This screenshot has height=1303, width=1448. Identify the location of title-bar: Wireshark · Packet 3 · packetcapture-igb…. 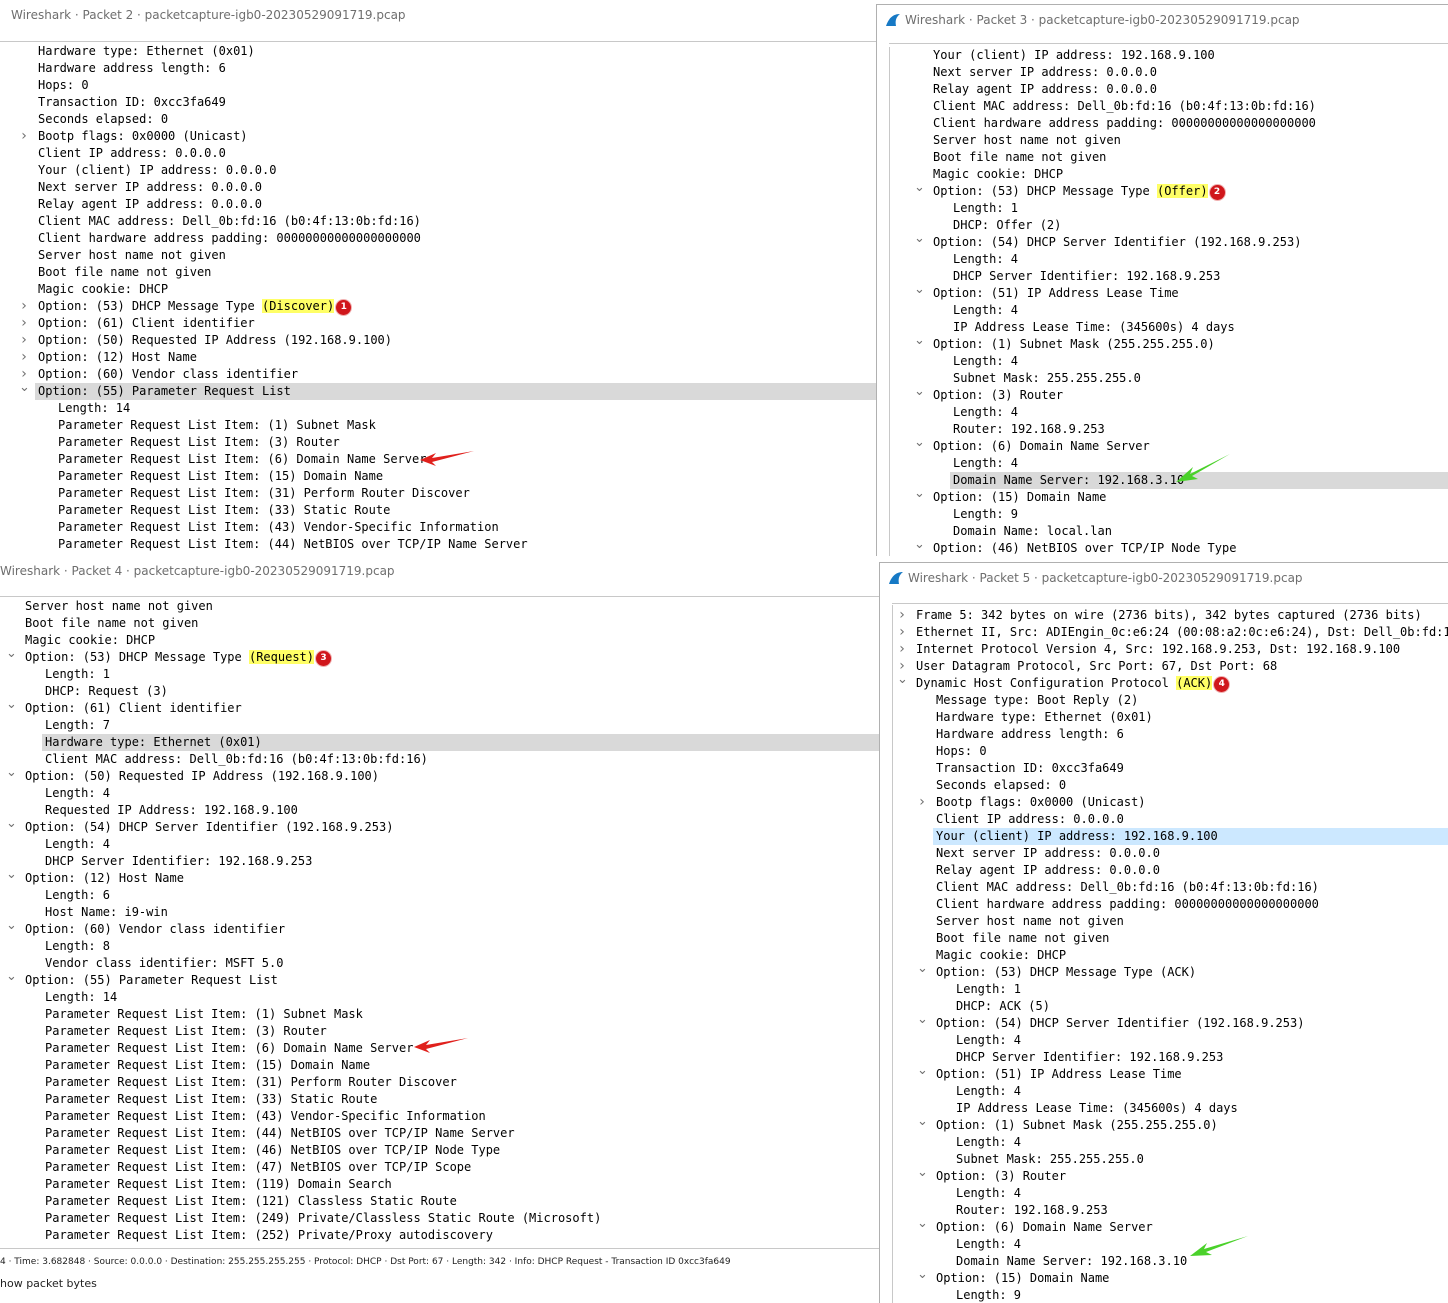
(1162, 20).